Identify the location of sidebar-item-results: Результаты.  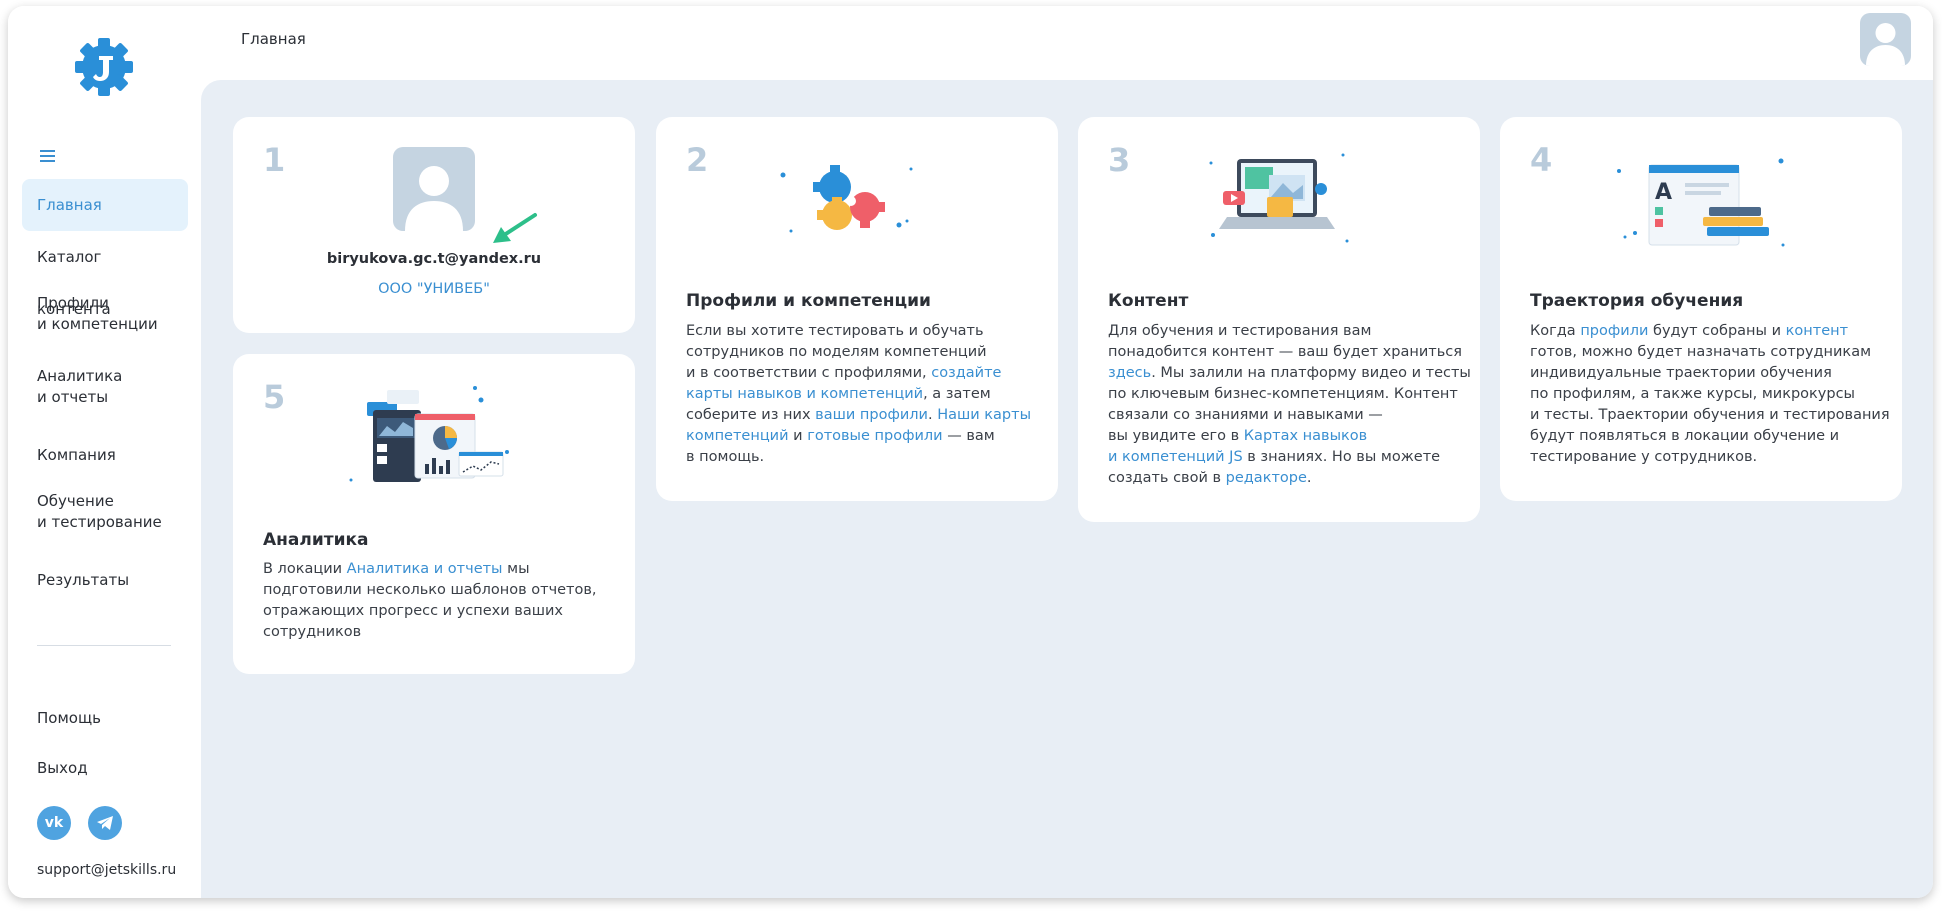
(105, 580).